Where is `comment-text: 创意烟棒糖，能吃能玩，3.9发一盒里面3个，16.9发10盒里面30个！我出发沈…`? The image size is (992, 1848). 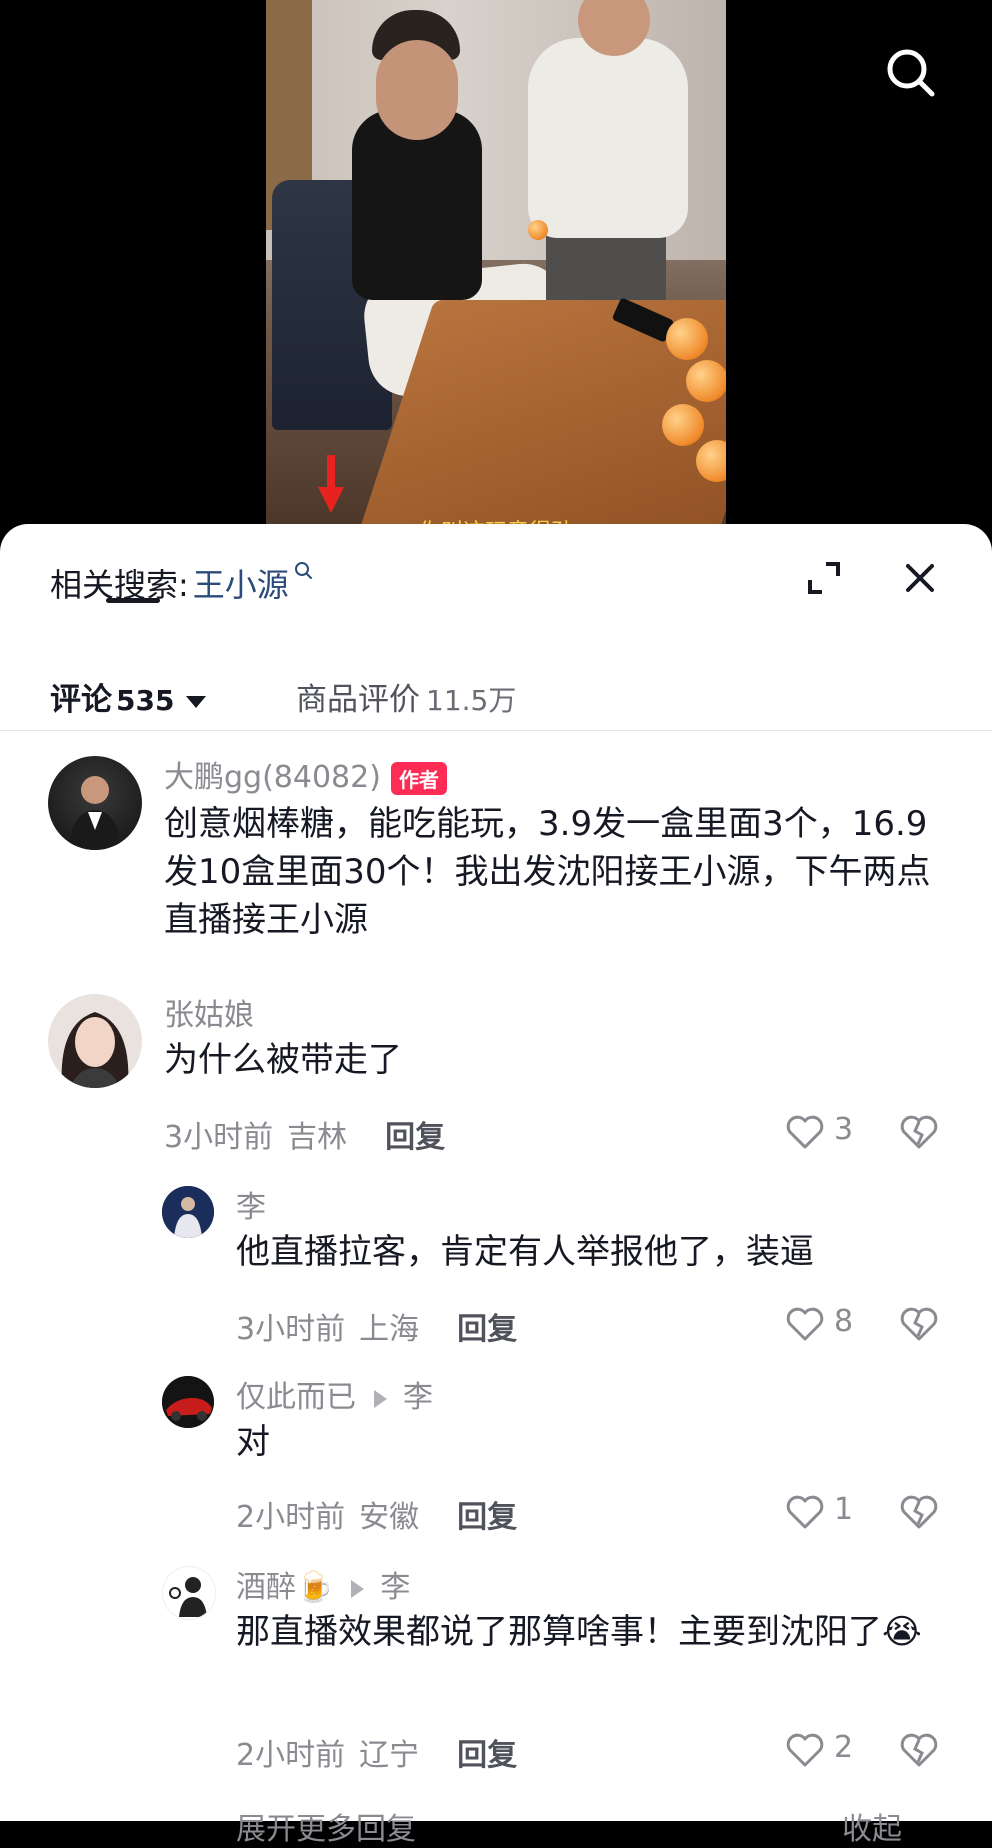
comment-text: 创意烟棒糖，能吃能玩，3.9发一盒里面3个，16.9发10盒里面30个！我出发沈… is located at coordinates (547, 872).